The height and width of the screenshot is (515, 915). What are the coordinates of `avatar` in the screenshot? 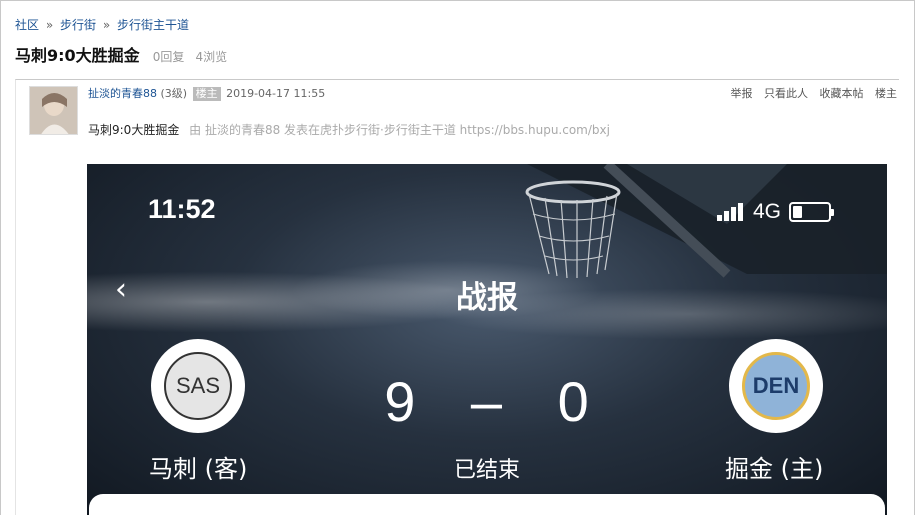 It's located at (53, 110).